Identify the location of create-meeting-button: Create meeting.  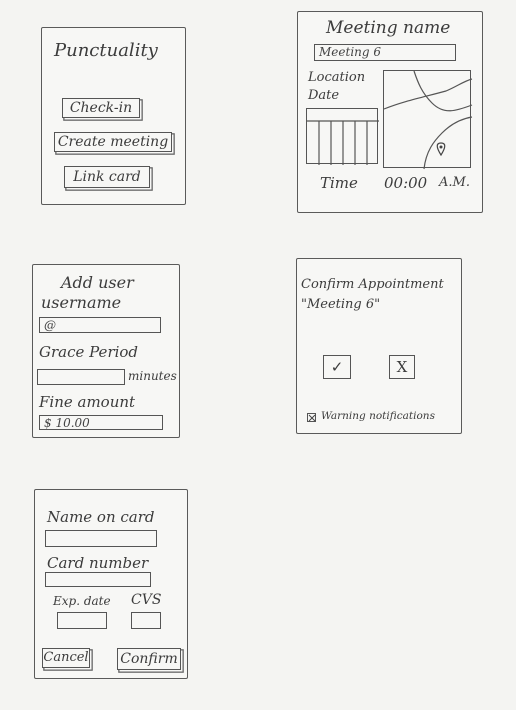
(113, 142).